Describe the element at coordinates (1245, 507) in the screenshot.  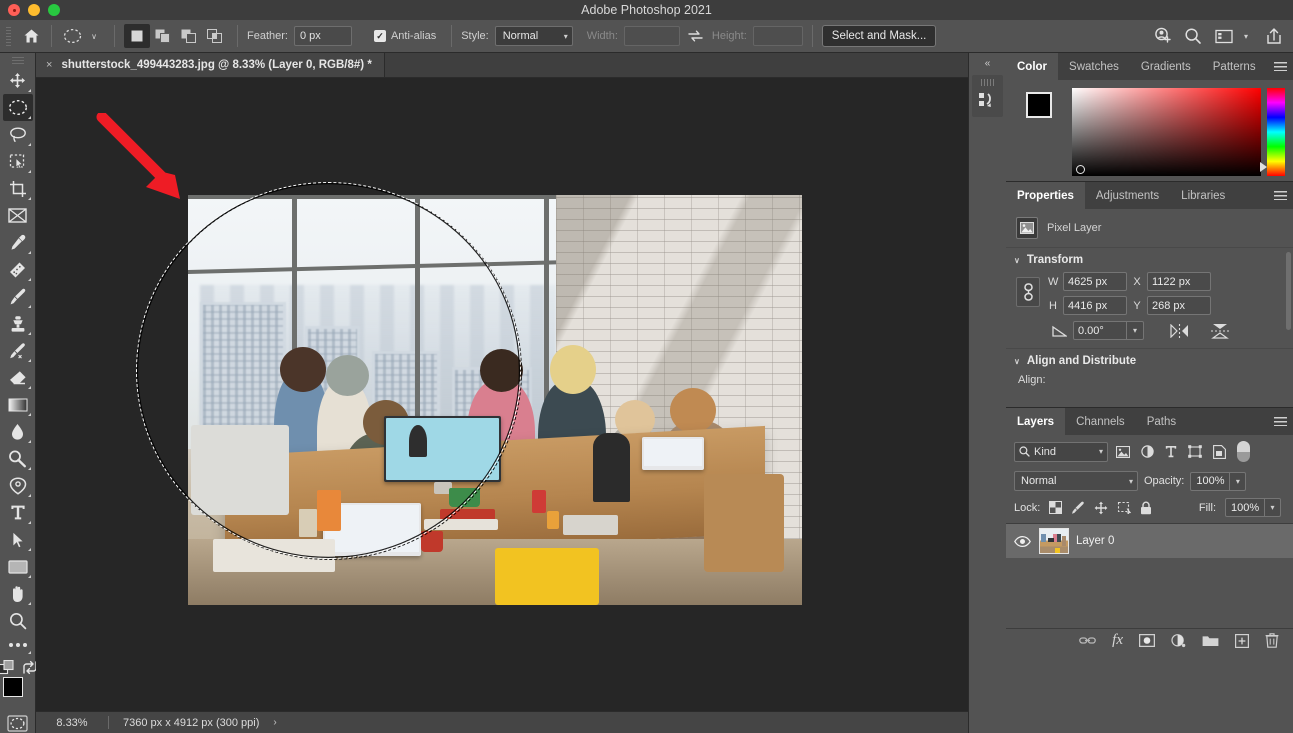
I see `fill-input: 100%` at that location.